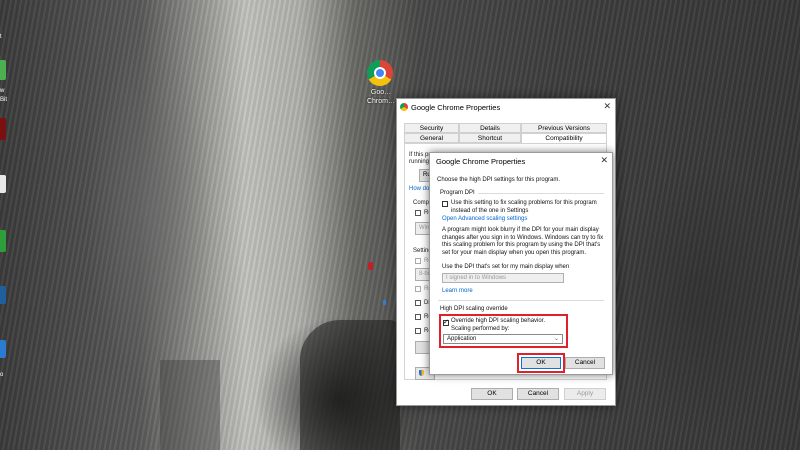 The height and width of the screenshot is (450, 800). Describe the element at coordinates (456, 107) in the screenshot. I see `properties-title: Google Chrome Properties` at that location.